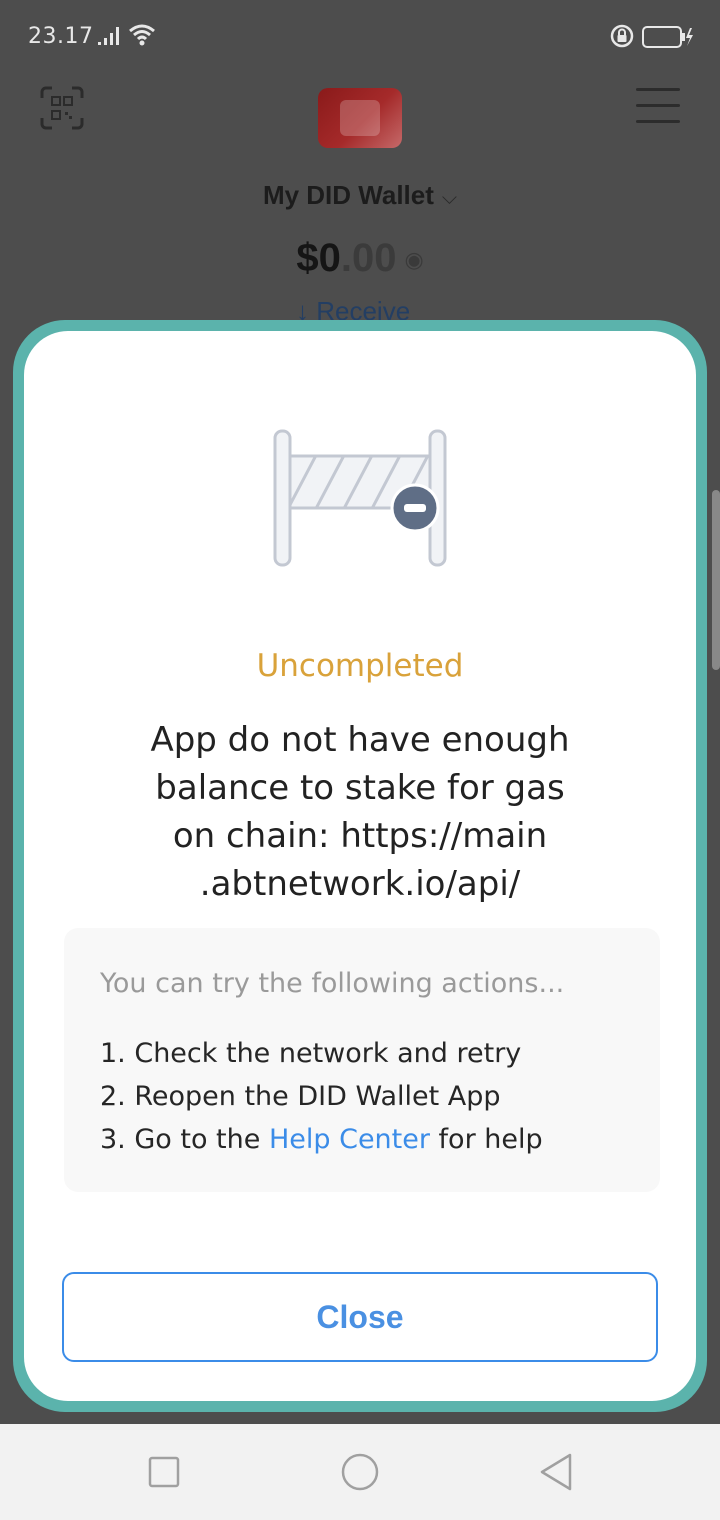  What do you see at coordinates (667, 37) in the screenshot?
I see `battery-charging-icon` at bounding box center [667, 37].